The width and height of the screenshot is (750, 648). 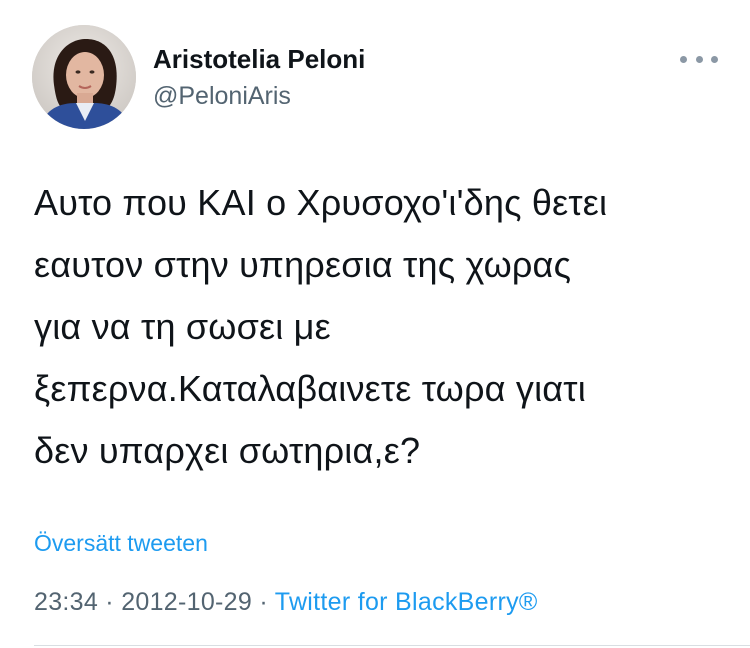 What do you see at coordinates (66, 602) in the screenshot?
I see `tweet-time: 23:34` at bounding box center [66, 602].